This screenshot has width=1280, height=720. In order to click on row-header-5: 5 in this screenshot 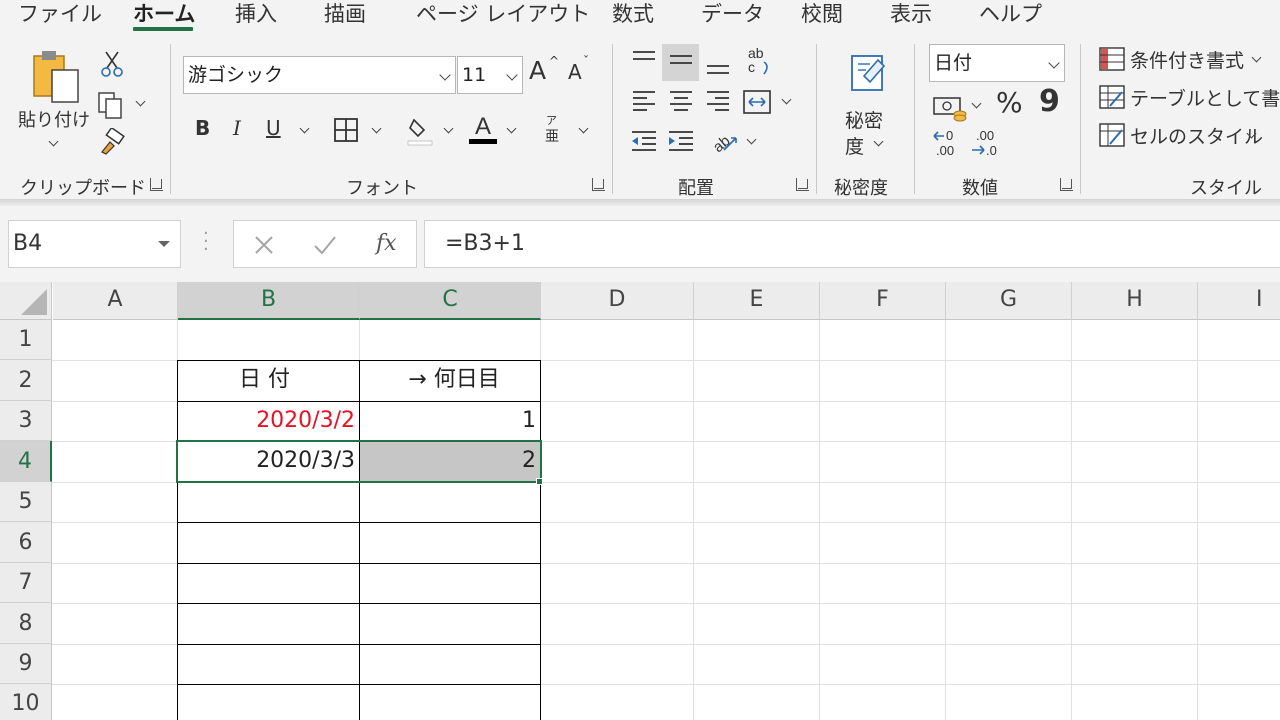, I will do `click(26, 502)`.